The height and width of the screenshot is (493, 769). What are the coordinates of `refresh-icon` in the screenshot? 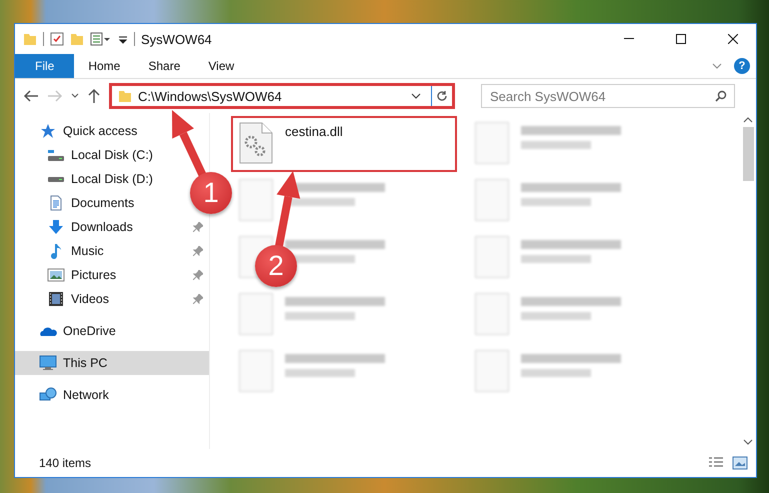 It's located at (442, 96).